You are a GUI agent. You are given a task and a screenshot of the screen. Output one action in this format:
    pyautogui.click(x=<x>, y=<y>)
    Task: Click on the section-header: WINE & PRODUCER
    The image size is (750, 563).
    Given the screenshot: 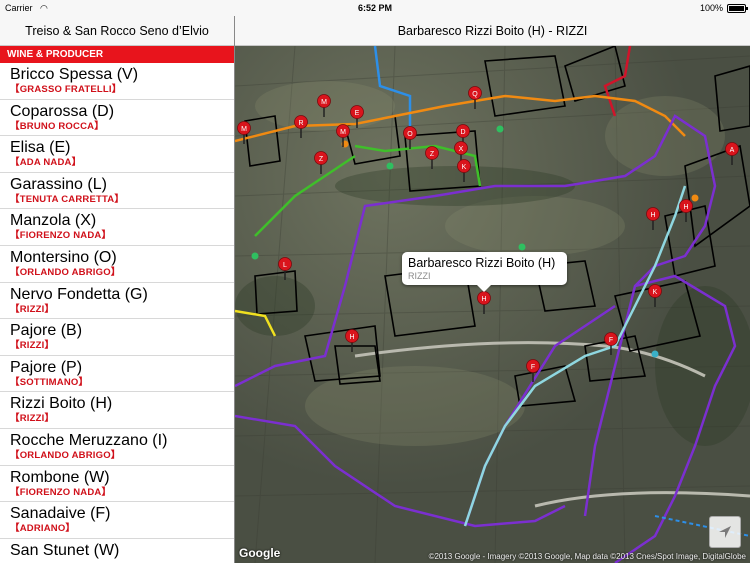 What is the action you would take?
    pyautogui.click(x=117, y=54)
    